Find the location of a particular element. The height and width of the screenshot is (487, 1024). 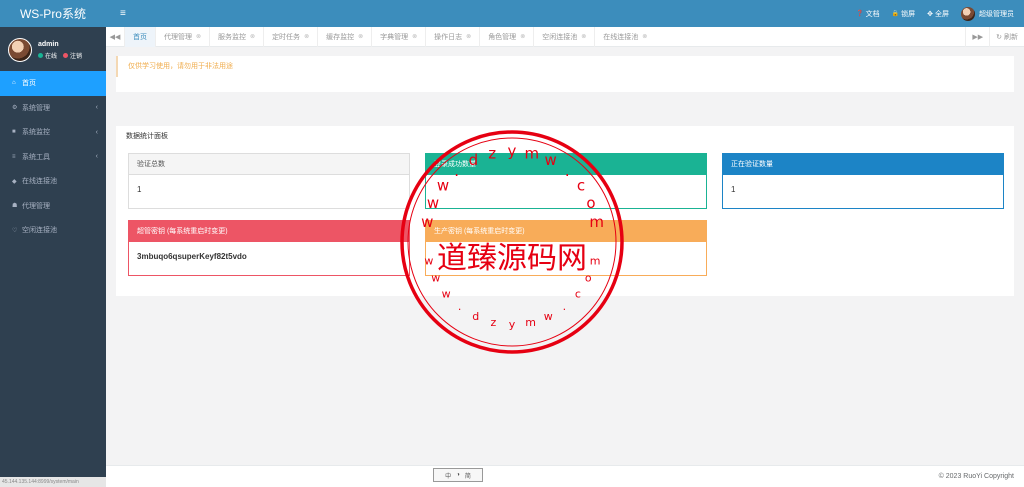

sidebar-item-5: ☗ 代理管理 is located at coordinates (53, 206).